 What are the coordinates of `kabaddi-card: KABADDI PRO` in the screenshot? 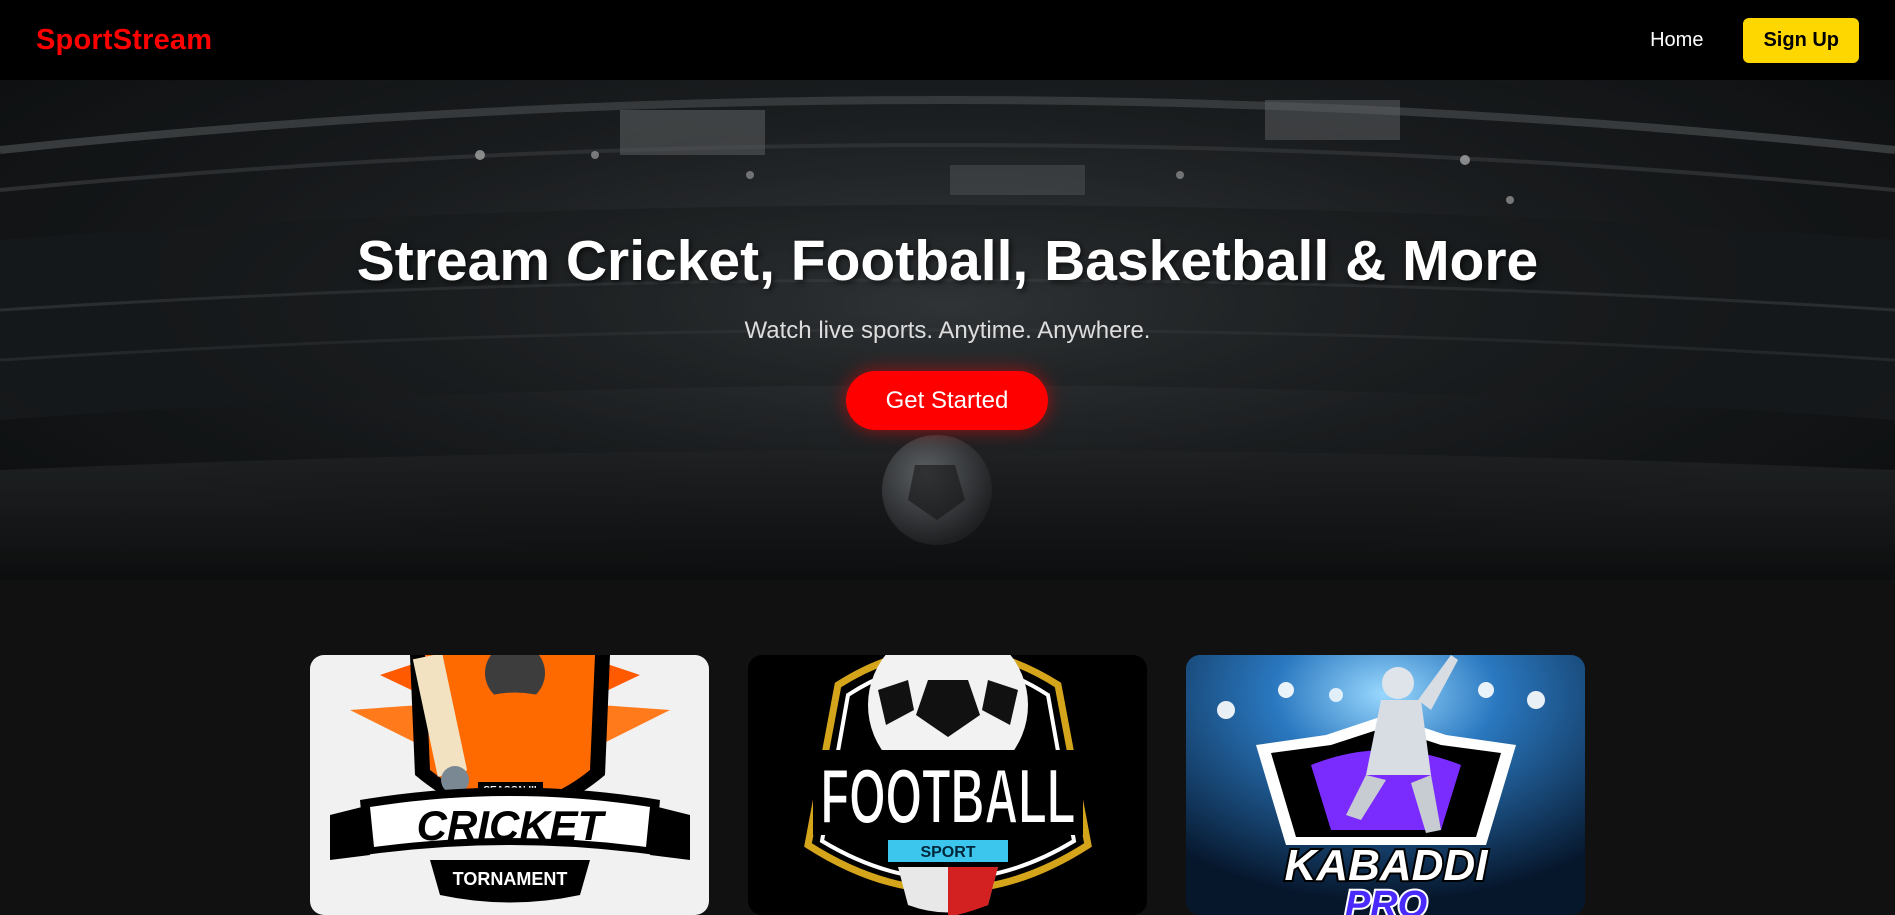 It's located at (1385, 785).